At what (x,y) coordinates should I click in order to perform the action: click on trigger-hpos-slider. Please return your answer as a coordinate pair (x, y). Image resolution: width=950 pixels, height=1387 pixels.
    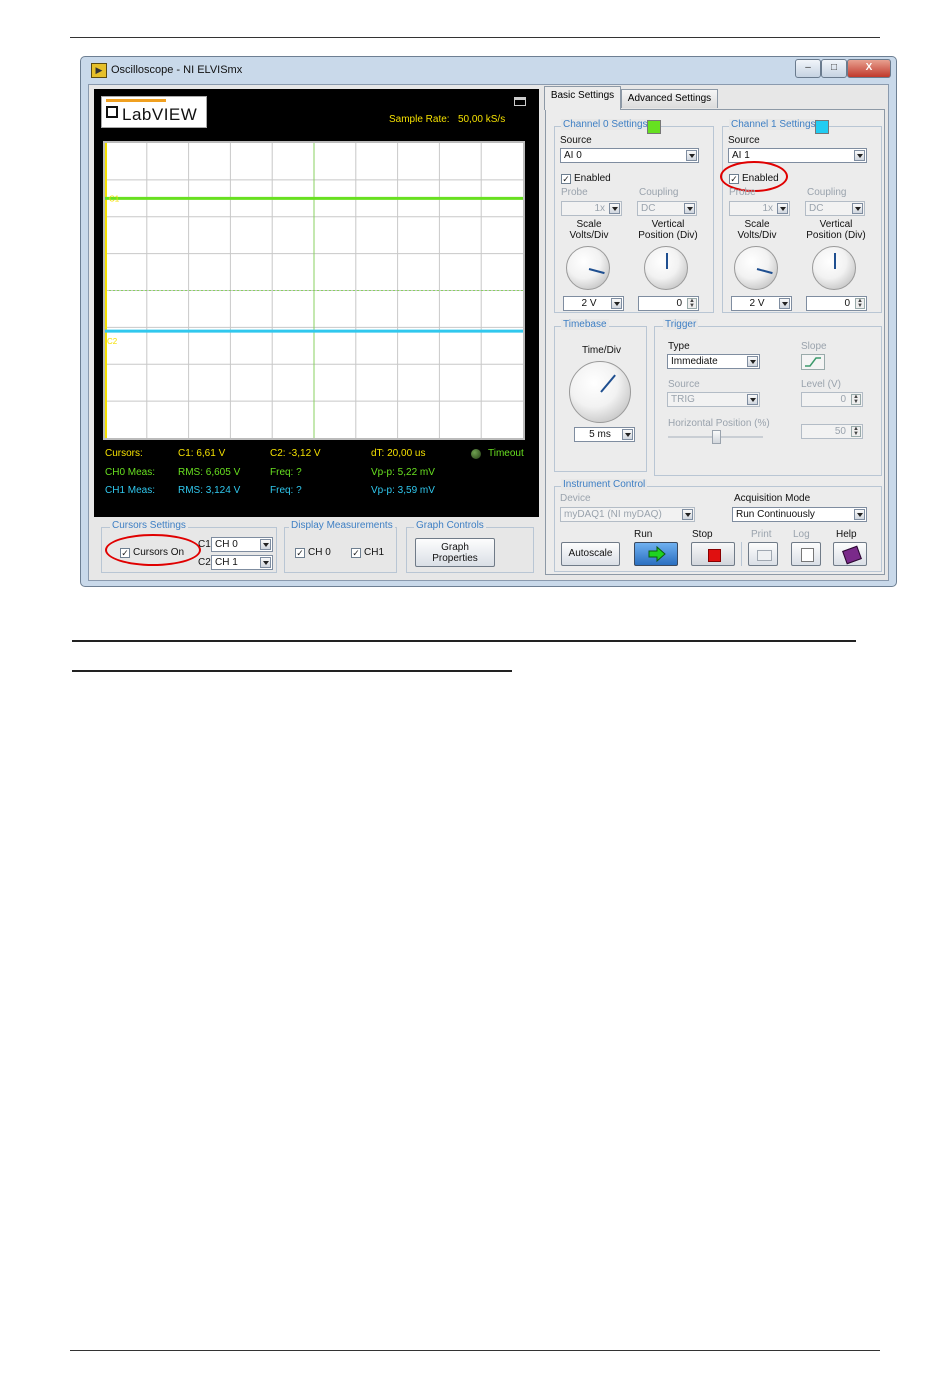
    Looking at the image, I should click on (715, 437).